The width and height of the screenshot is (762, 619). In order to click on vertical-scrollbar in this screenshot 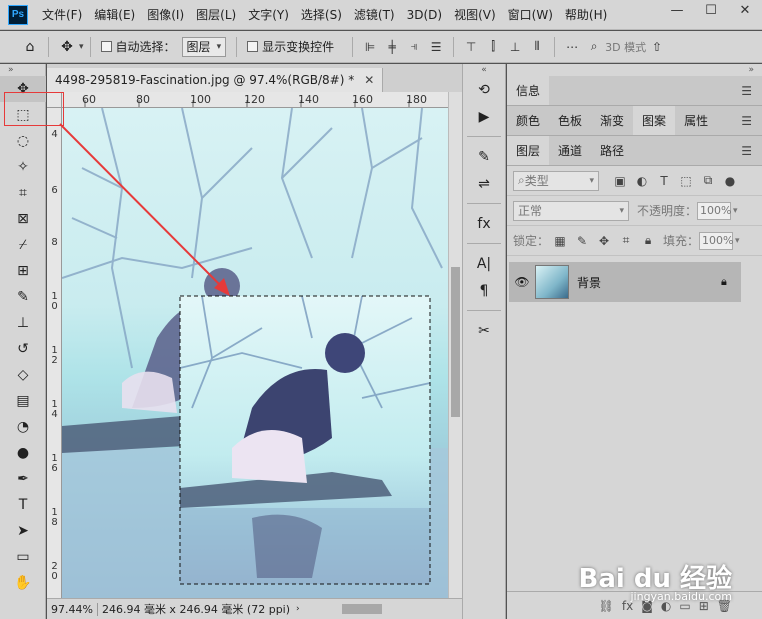, I will do `click(455, 345)`.